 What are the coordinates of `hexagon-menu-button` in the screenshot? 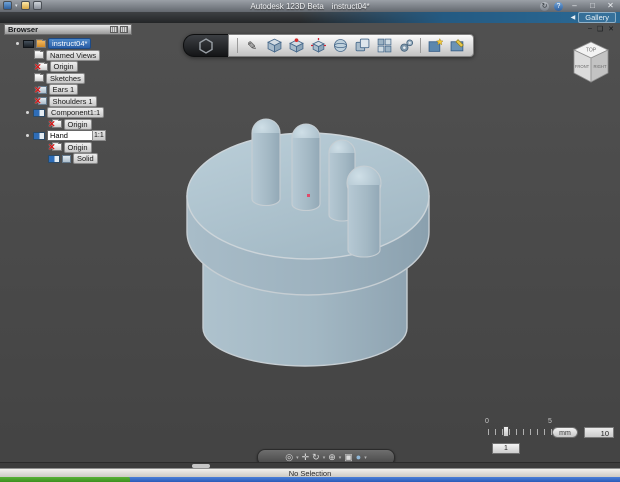 It's located at (205, 45).